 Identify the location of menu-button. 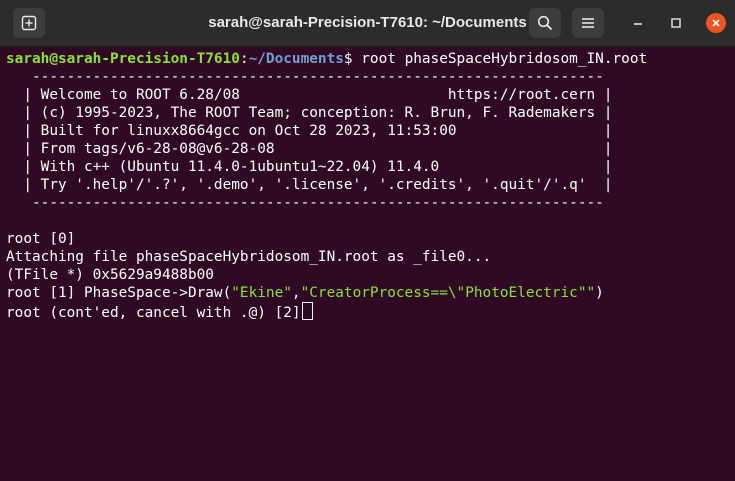
(588, 23).